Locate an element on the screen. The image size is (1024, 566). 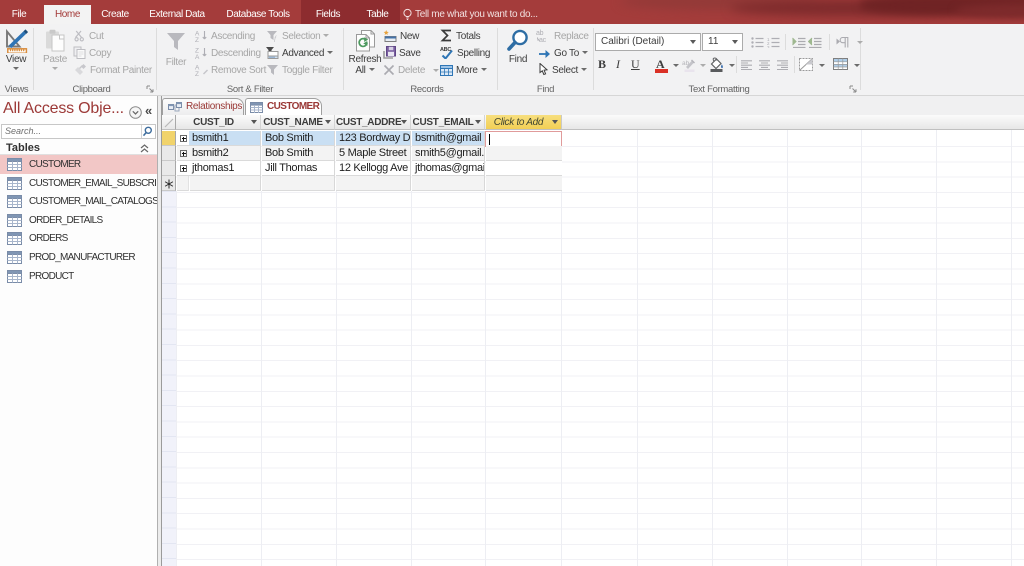
svg-text: 3 is located at coordinates (768, 46).